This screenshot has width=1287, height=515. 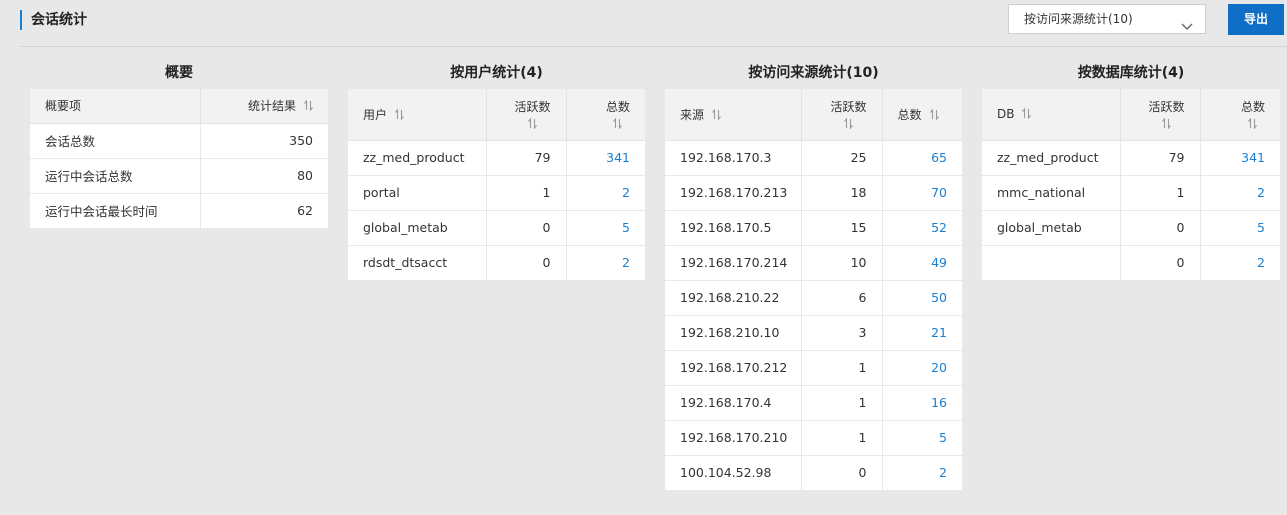 What do you see at coordinates (264, 210) in the screenshot?
I see `table-cell: 62` at bounding box center [264, 210].